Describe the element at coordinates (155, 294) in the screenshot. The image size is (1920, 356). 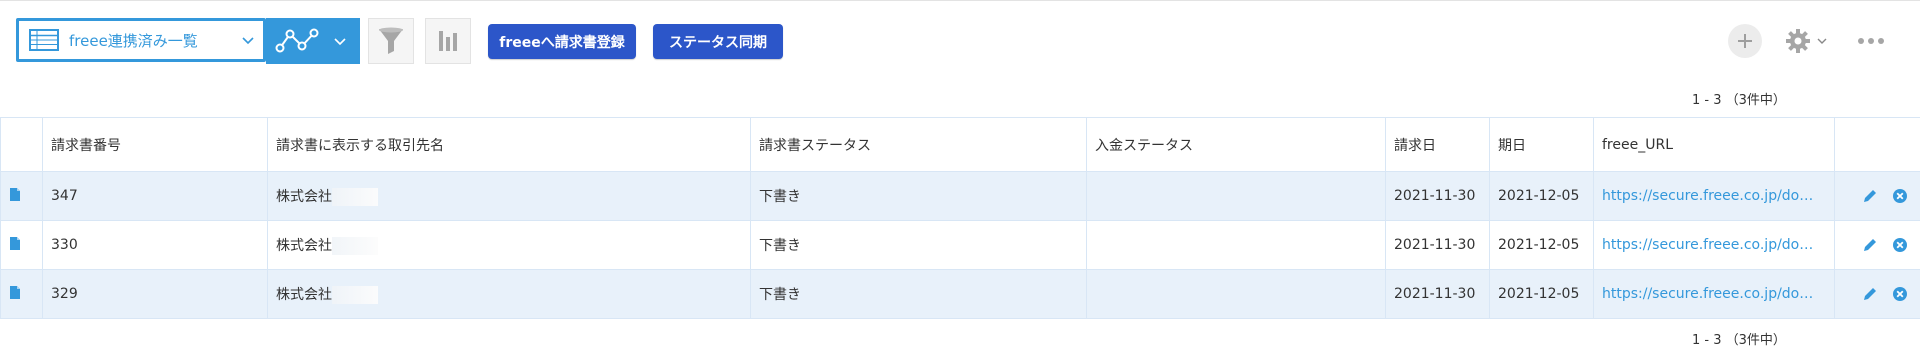
I see `invoice-number-cell: 329` at that location.